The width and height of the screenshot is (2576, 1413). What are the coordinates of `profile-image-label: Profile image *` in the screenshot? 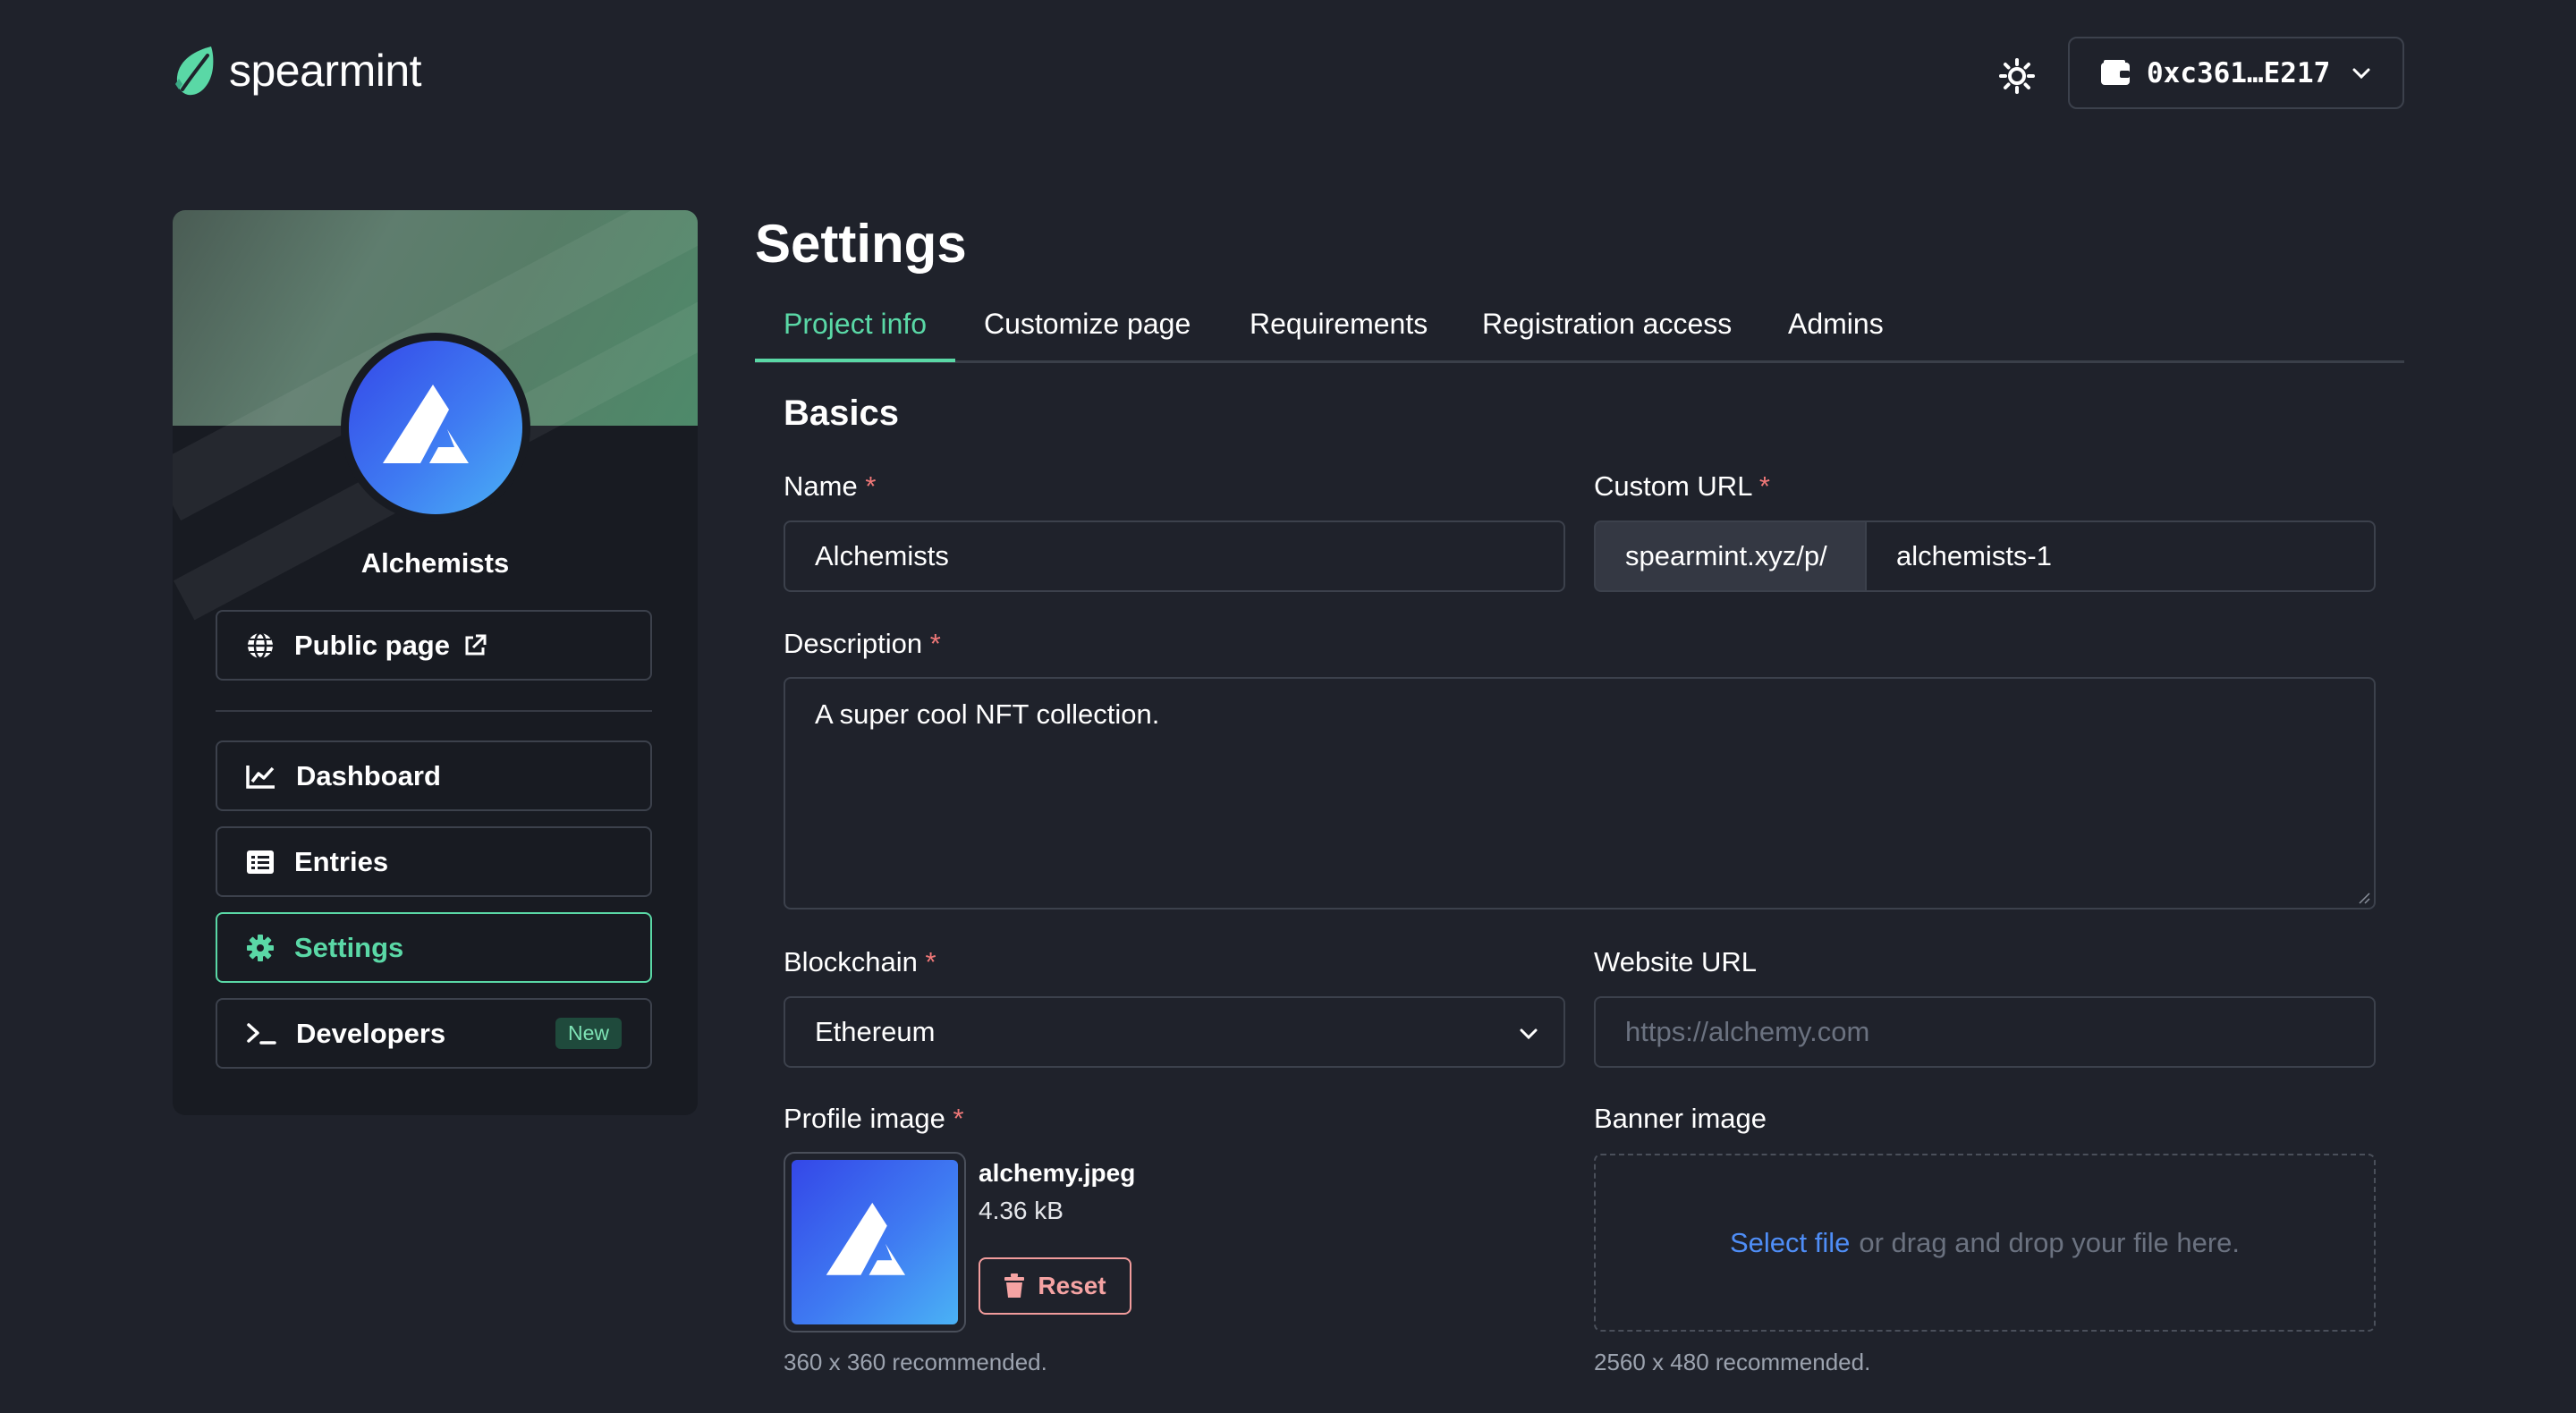 It's located at (874, 1118).